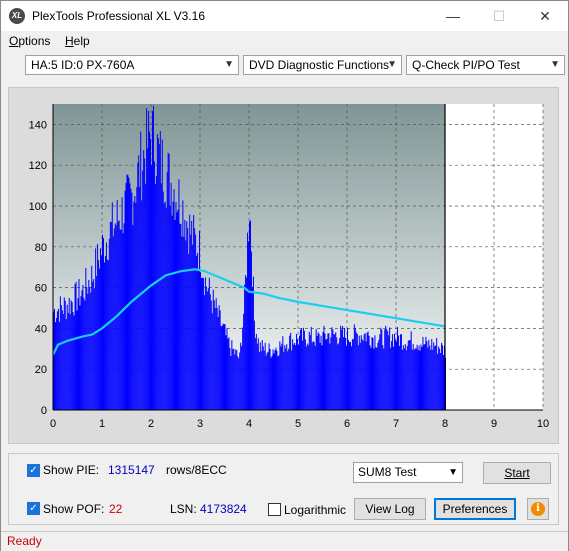 This screenshot has height=551, width=569. What do you see at coordinates (33, 508) in the screenshot?
I see `show-pof-checkbox: ✓` at bounding box center [33, 508].